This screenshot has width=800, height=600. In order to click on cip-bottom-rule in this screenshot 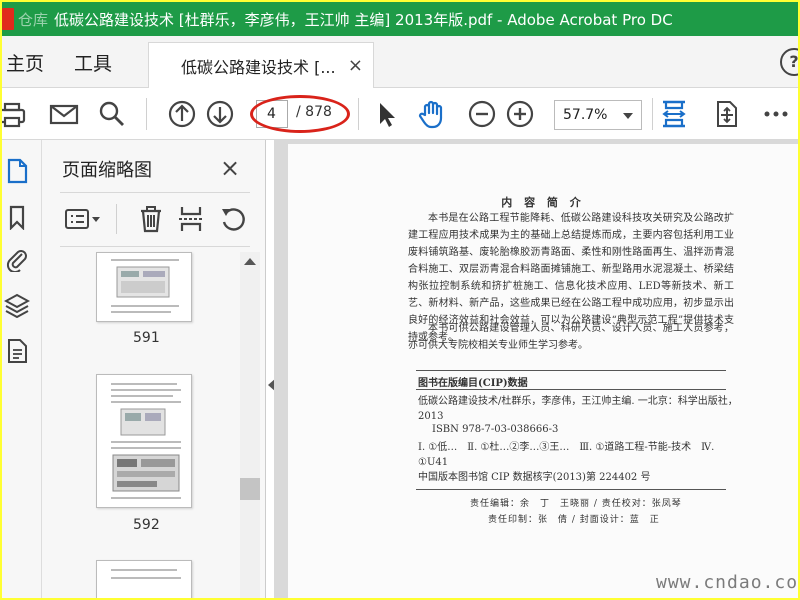, I will do `click(571, 489)`.